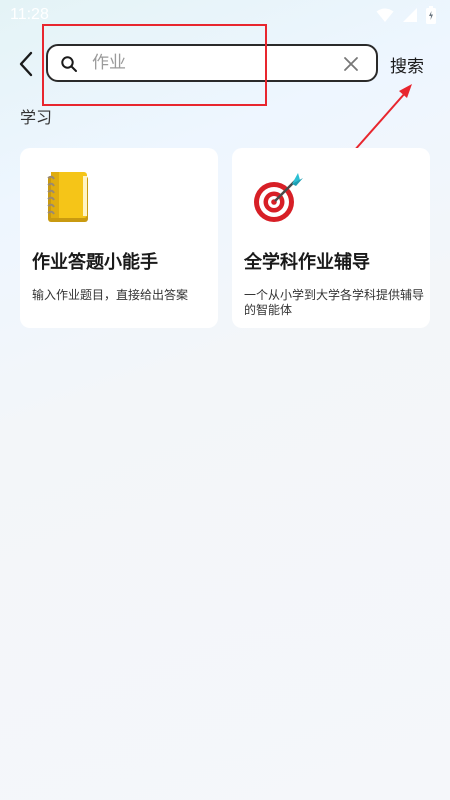 The height and width of the screenshot is (800, 450). Describe the element at coordinates (225, 16) in the screenshot. I see `status-bar: 11:28` at that location.